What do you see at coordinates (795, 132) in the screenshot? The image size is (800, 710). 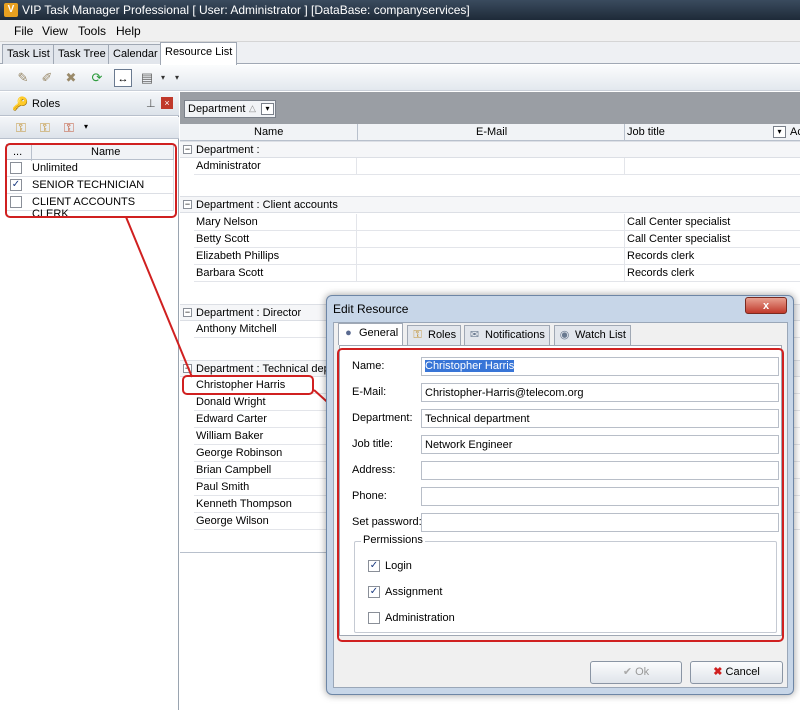 I see `col-ac-header: Ac` at bounding box center [795, 132].